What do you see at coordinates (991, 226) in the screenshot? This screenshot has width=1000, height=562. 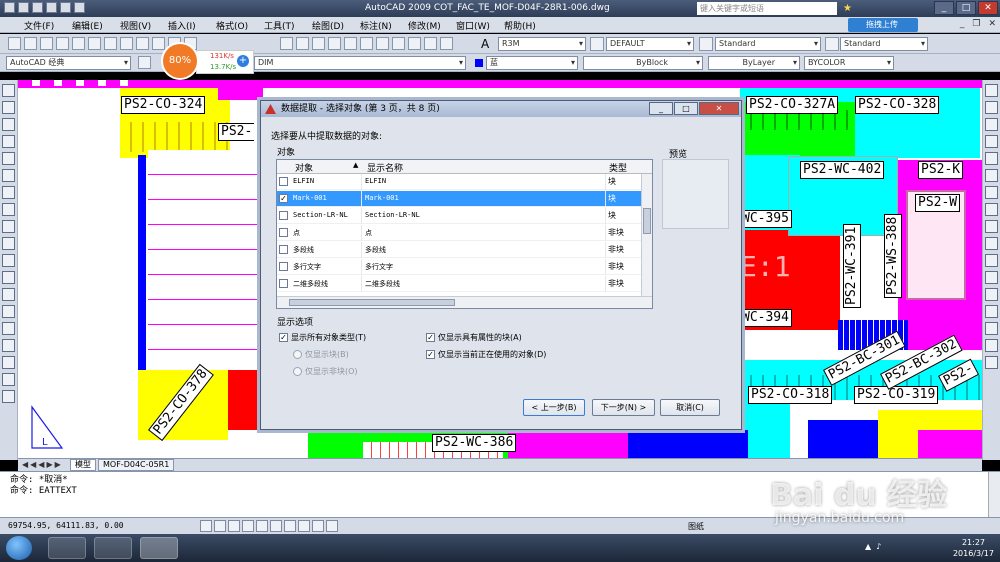 I see `stretch-icon` at bounding box center [991, 226].